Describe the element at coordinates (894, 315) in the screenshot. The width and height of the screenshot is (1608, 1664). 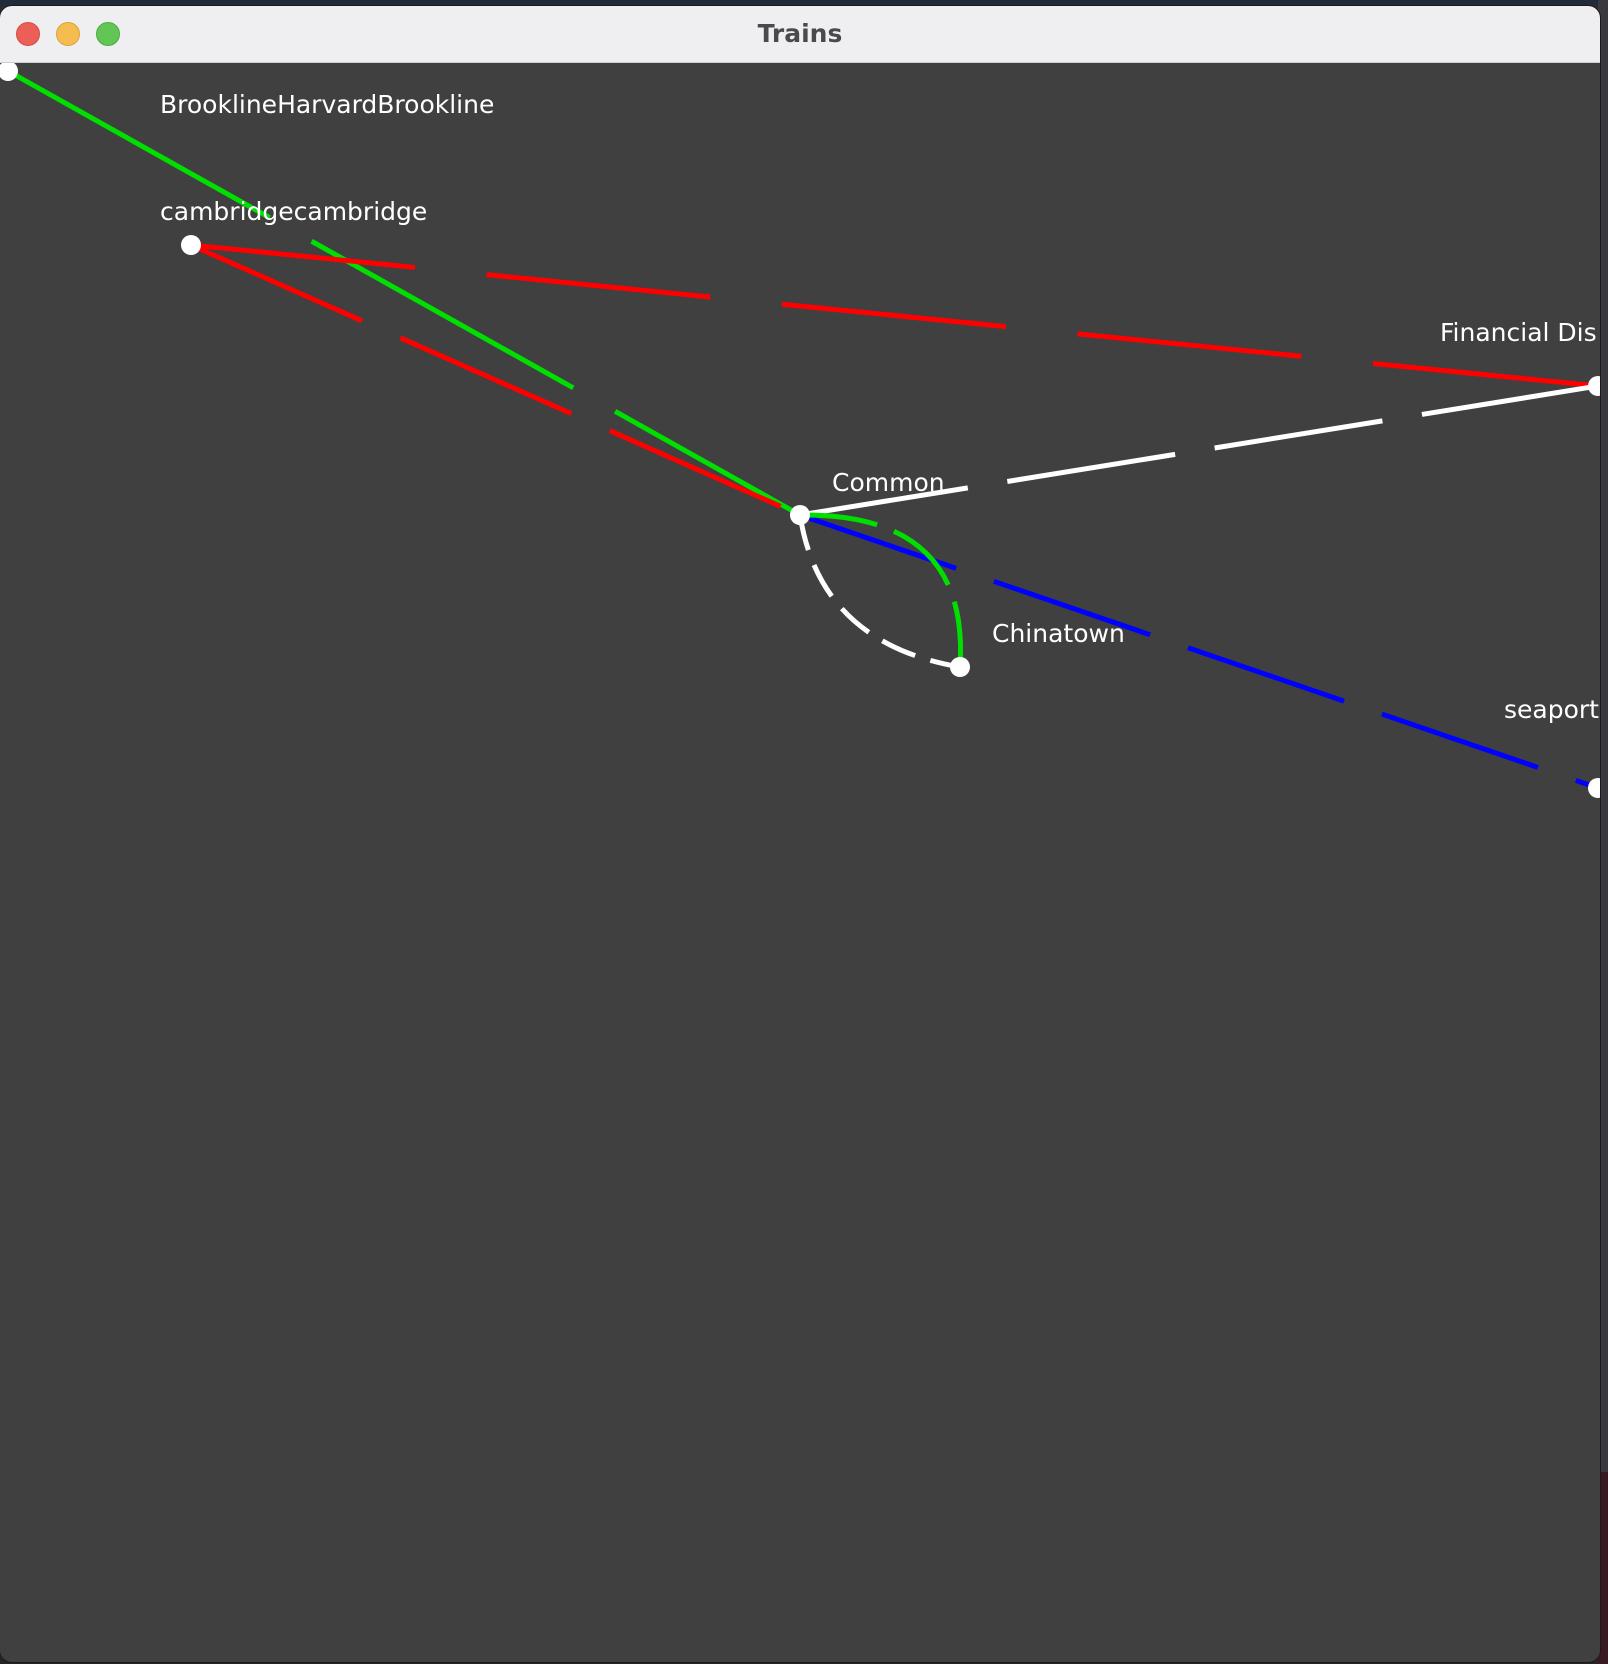
I see `route-red-cambridge-financial` at that location.